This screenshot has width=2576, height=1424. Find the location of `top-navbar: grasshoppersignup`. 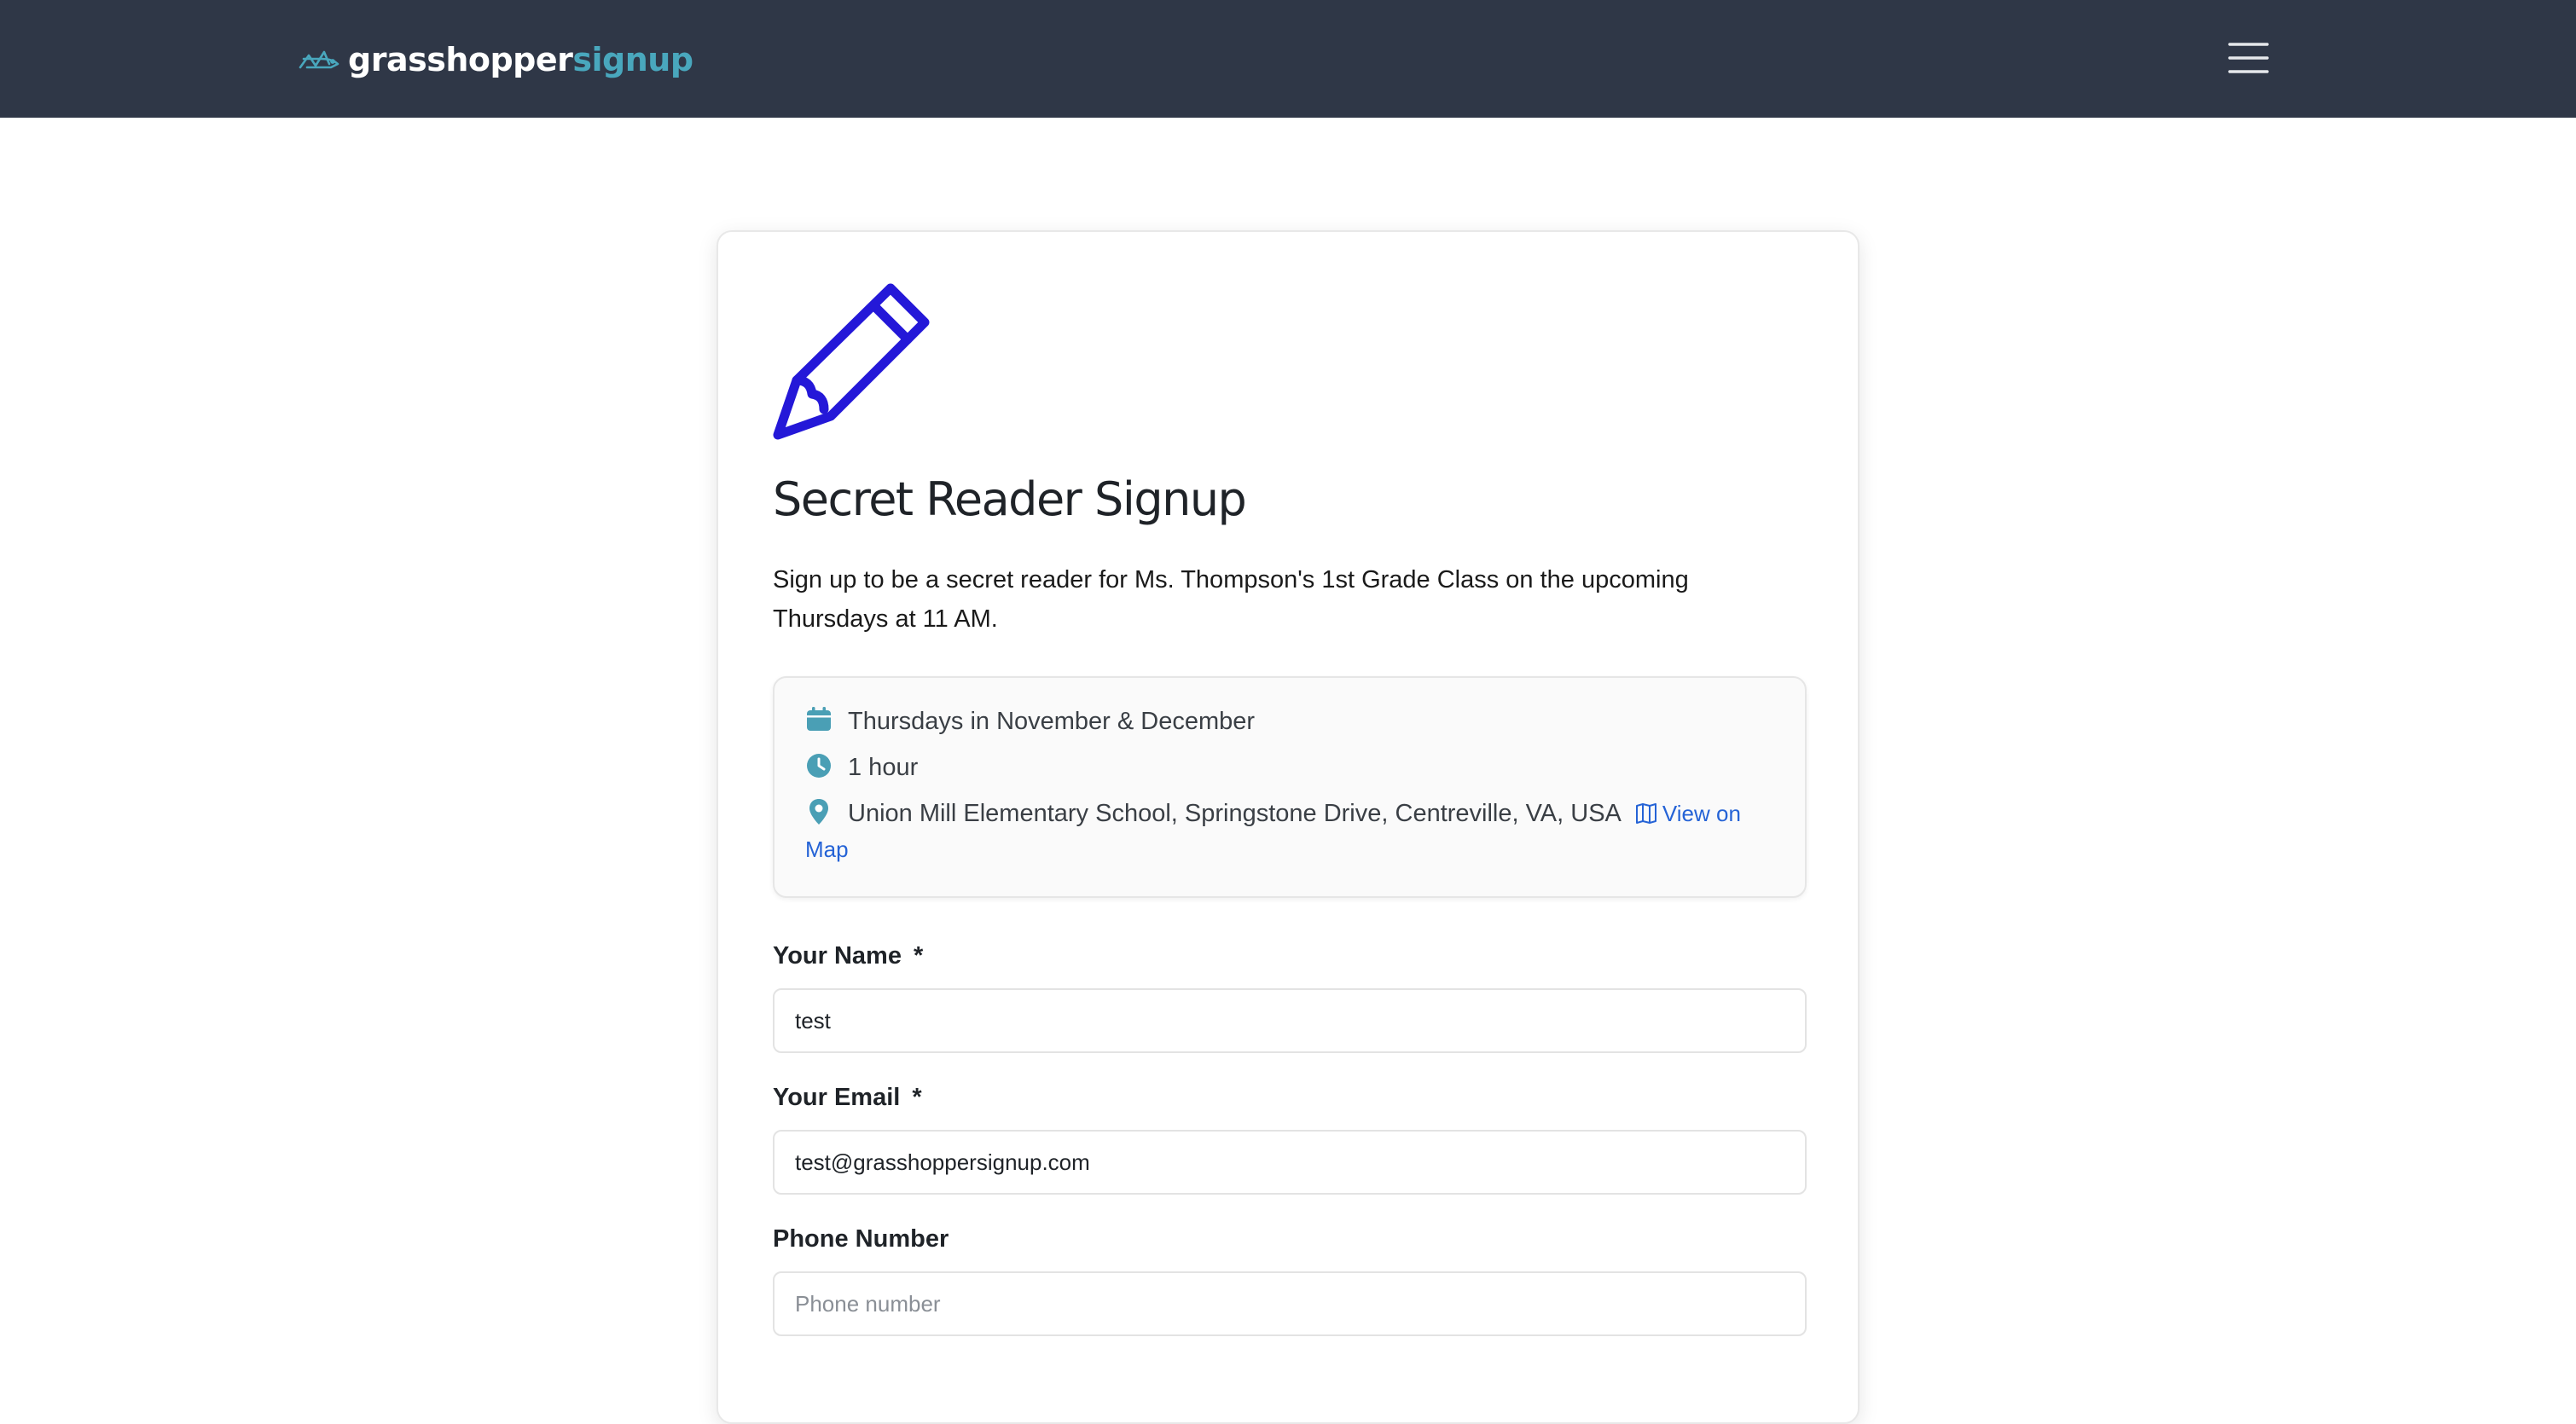

top-navbar: grasshoppersignup is located at coordinates (1288, 59).